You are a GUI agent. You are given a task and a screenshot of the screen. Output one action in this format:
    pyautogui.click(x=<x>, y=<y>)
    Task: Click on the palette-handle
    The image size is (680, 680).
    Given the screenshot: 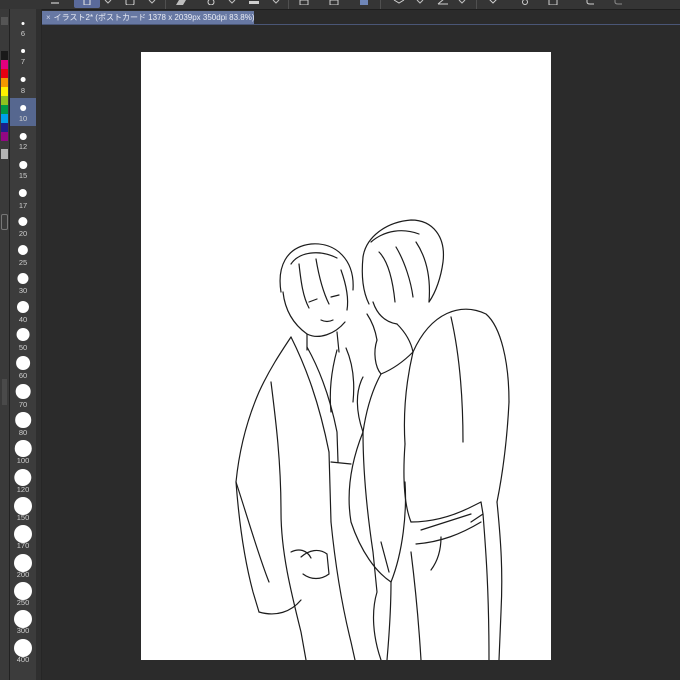 What is the action you would take?
    pyautogui.click(x=4, y=21)
    